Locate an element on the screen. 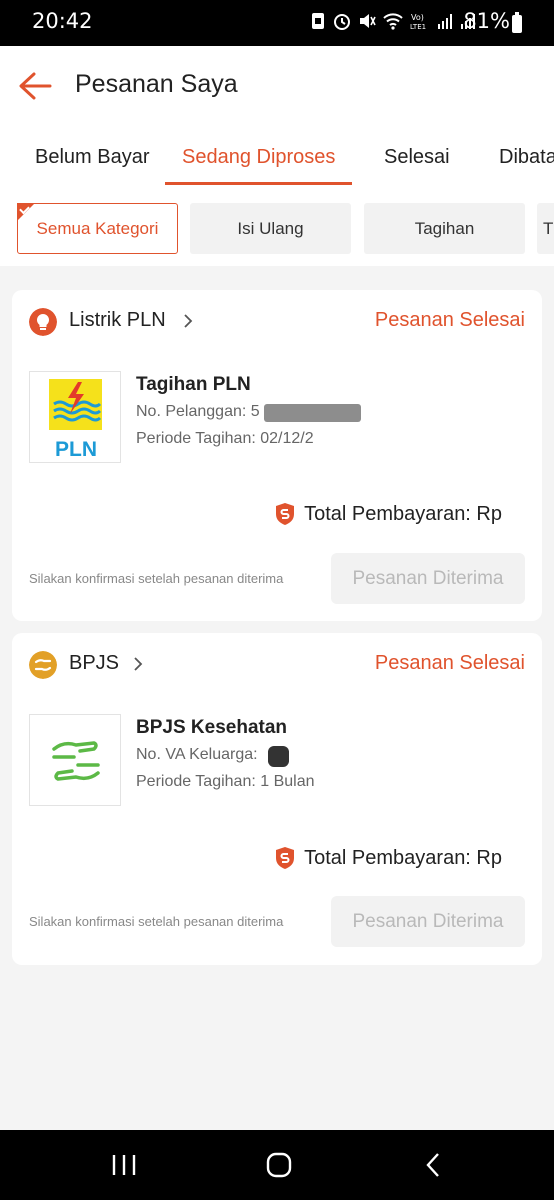 The height and width of the screenshot is (1200, 554). tab-selesai: Selesai is located at coordinates (417, 157).